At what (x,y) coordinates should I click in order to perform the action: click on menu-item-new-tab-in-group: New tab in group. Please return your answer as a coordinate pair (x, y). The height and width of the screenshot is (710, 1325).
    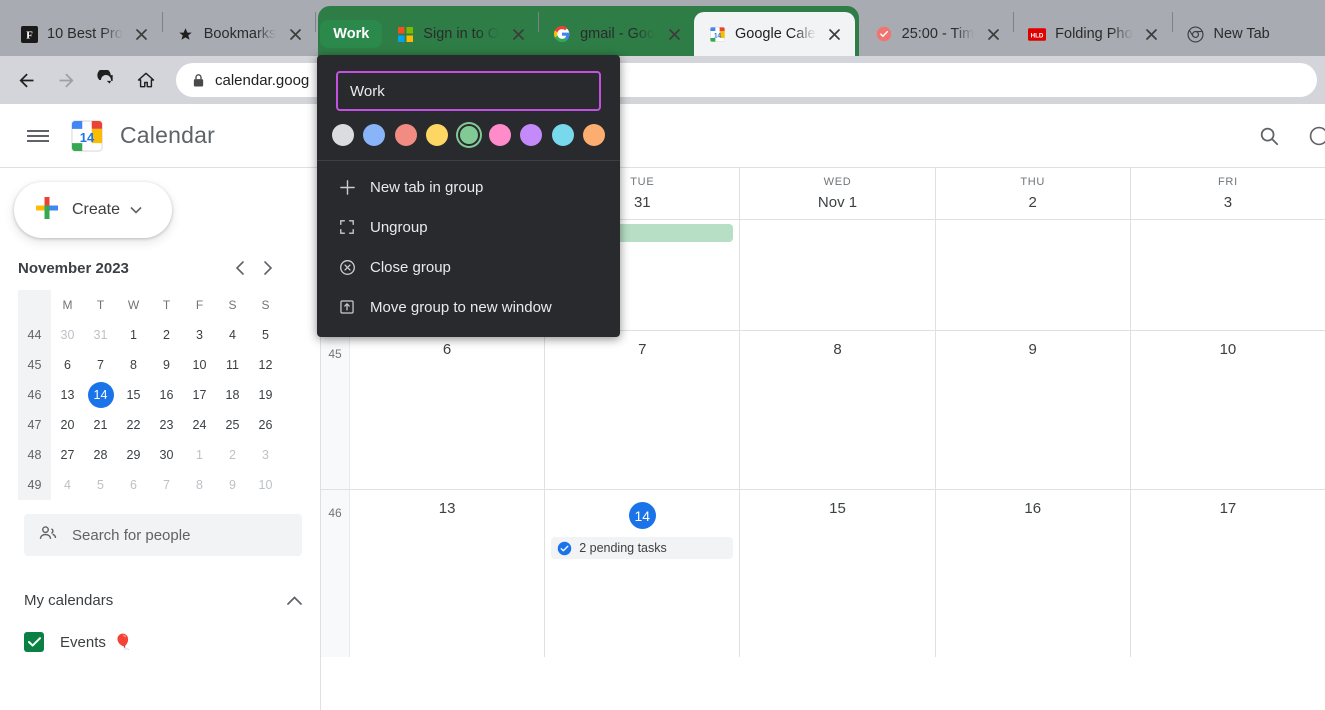
    Looking at the image, I should click on (468, 187).